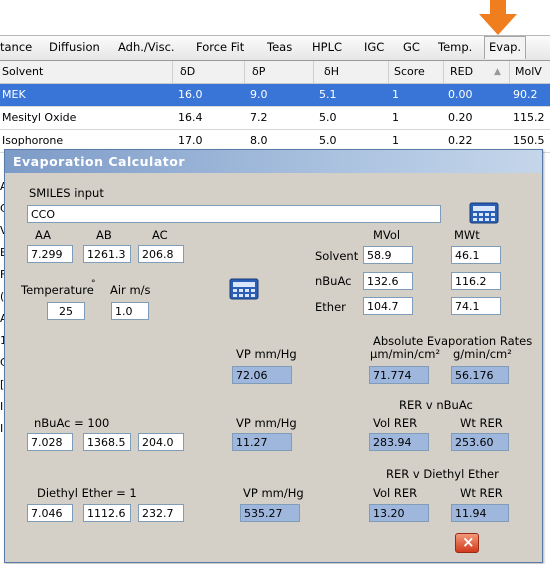 The width and height of the screenshot is (550, 564). Describe the element at coordinates (333, 281) in the screenshot. I see `nbuac-label: nBuAc` at that location.